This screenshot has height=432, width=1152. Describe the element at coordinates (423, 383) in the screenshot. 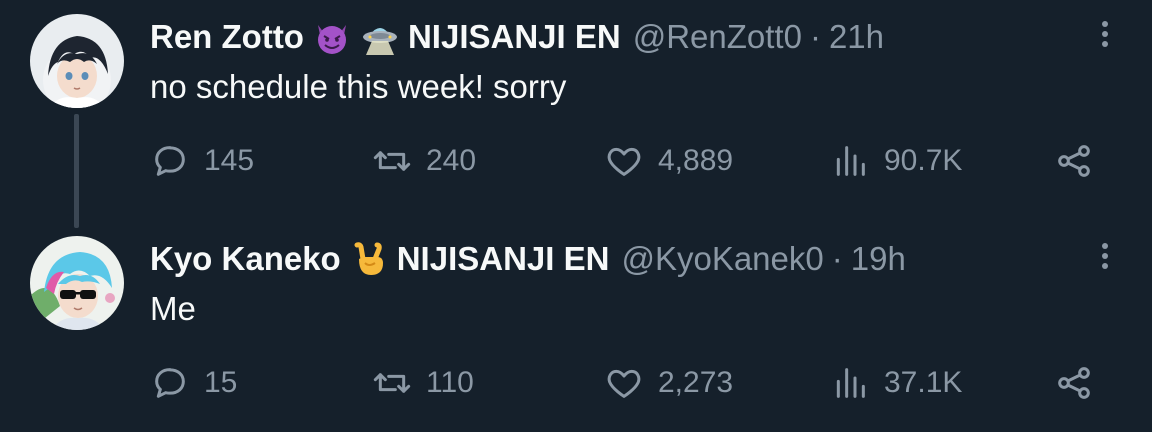

I see `retweet-button: 110` at that location.